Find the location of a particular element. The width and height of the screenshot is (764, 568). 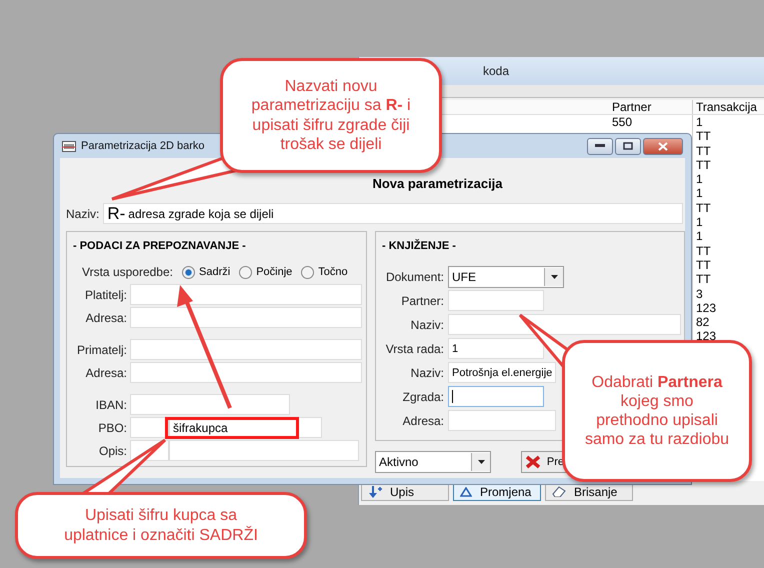

field-label: Primatelj: is located at coordinates (101, 349).